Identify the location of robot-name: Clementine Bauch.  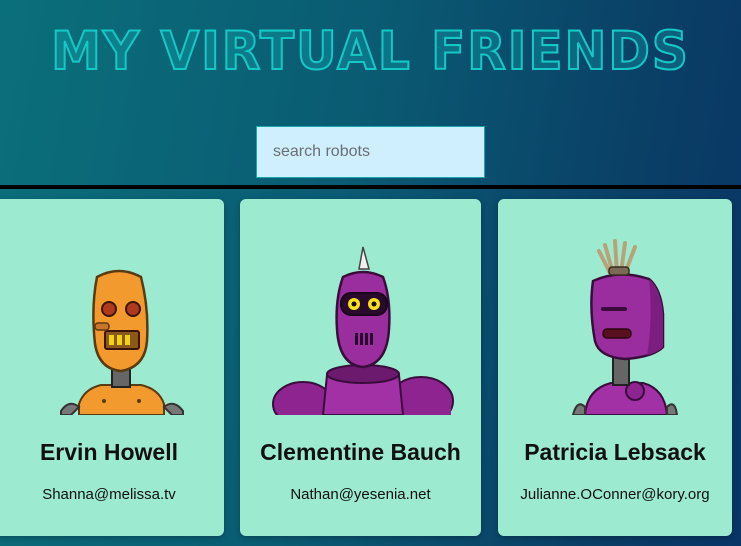
(360, 452).